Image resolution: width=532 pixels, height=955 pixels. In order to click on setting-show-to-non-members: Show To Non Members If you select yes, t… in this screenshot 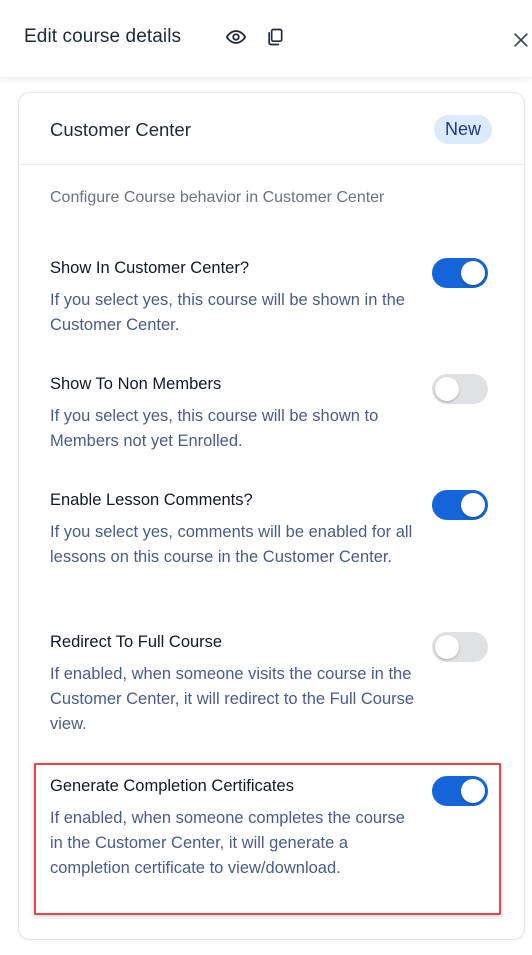, I will do `click(270, 414)`.